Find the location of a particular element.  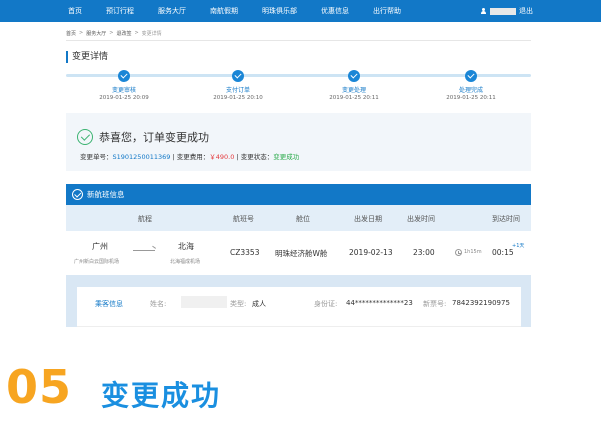

from-airport: 广州新白云国际机场 is located at coordinates (97, 262).